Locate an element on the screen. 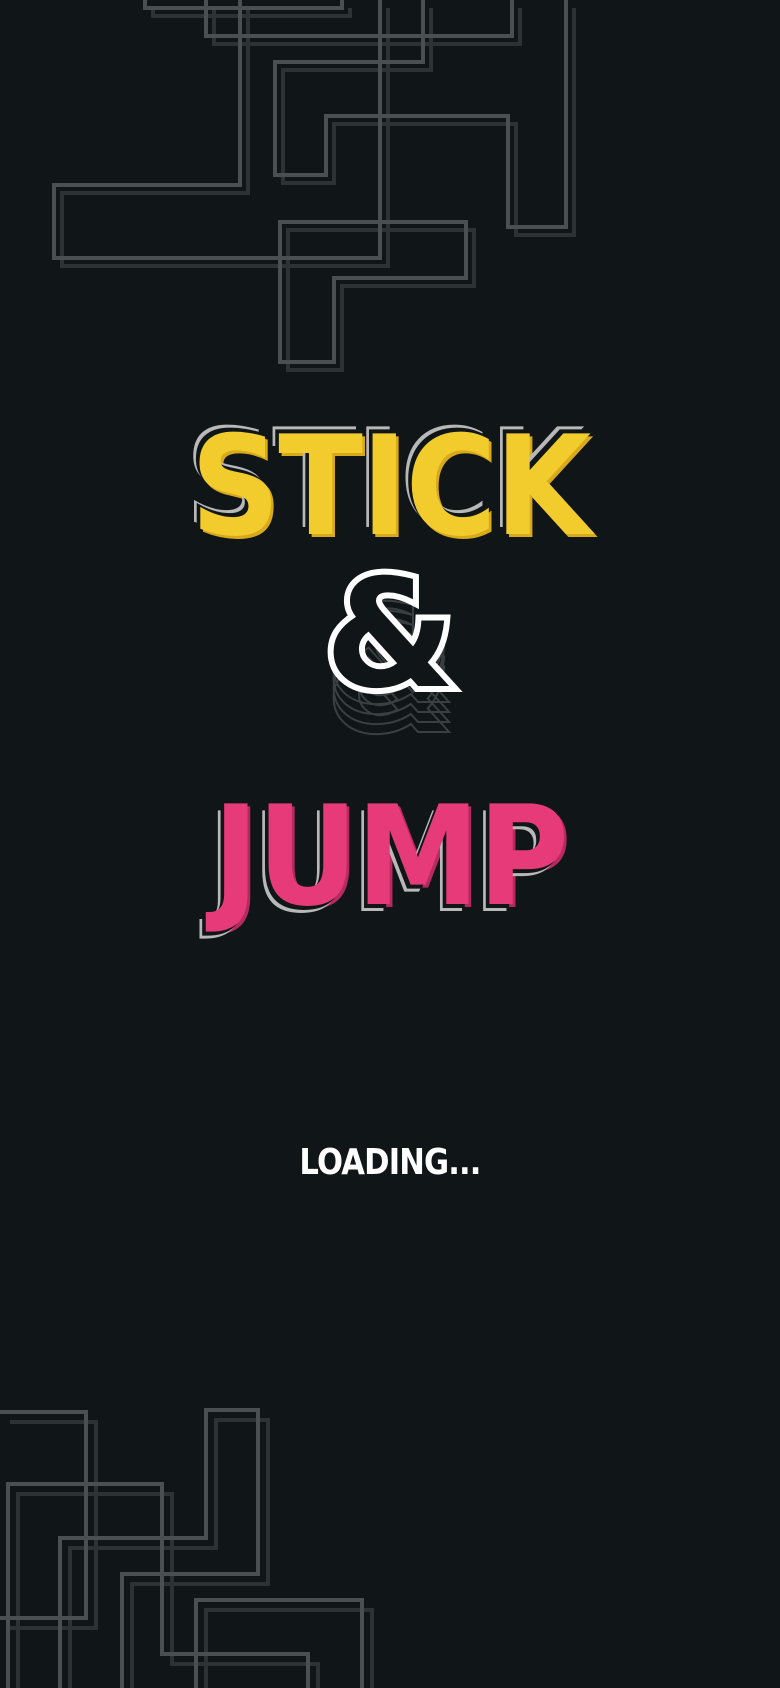  ampersand-glyph: & is located at coordinates (390, 635).